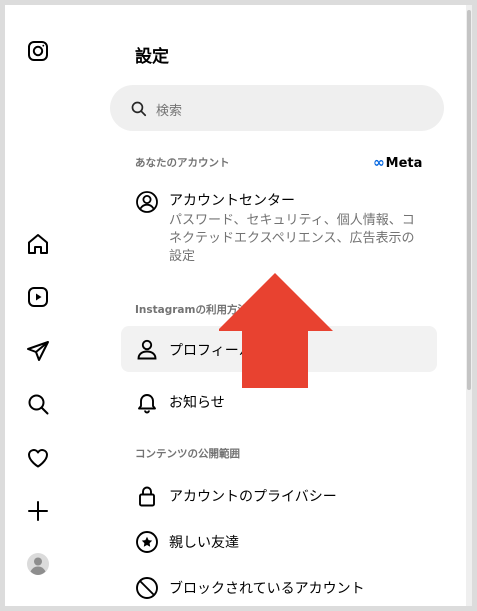 The width and height of the screenshot is (477, 611). What do you see at coordinates (232, 201) in the screenshot?
I see `account-center-label: アカウントセンター` at bounding box center [232, 201].